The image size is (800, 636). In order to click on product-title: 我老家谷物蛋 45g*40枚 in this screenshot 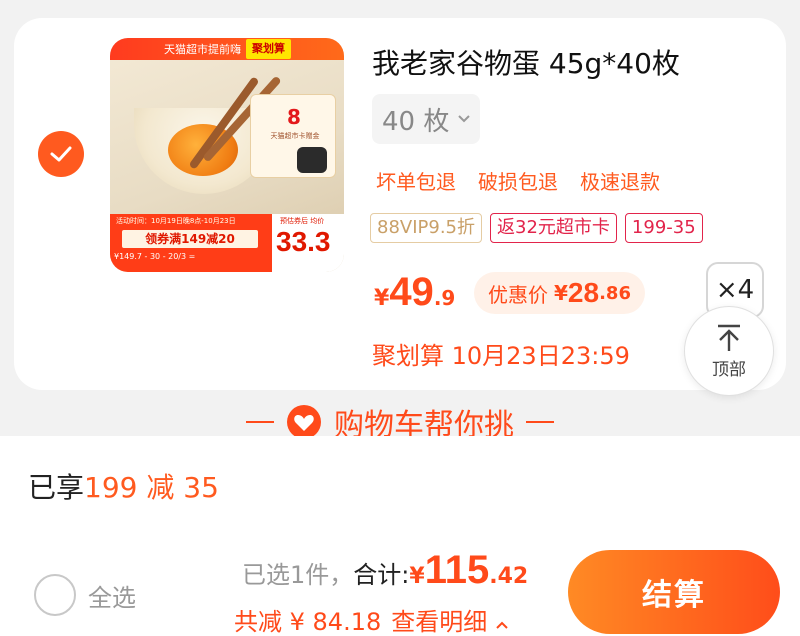, I will do `click(526, 62)`.